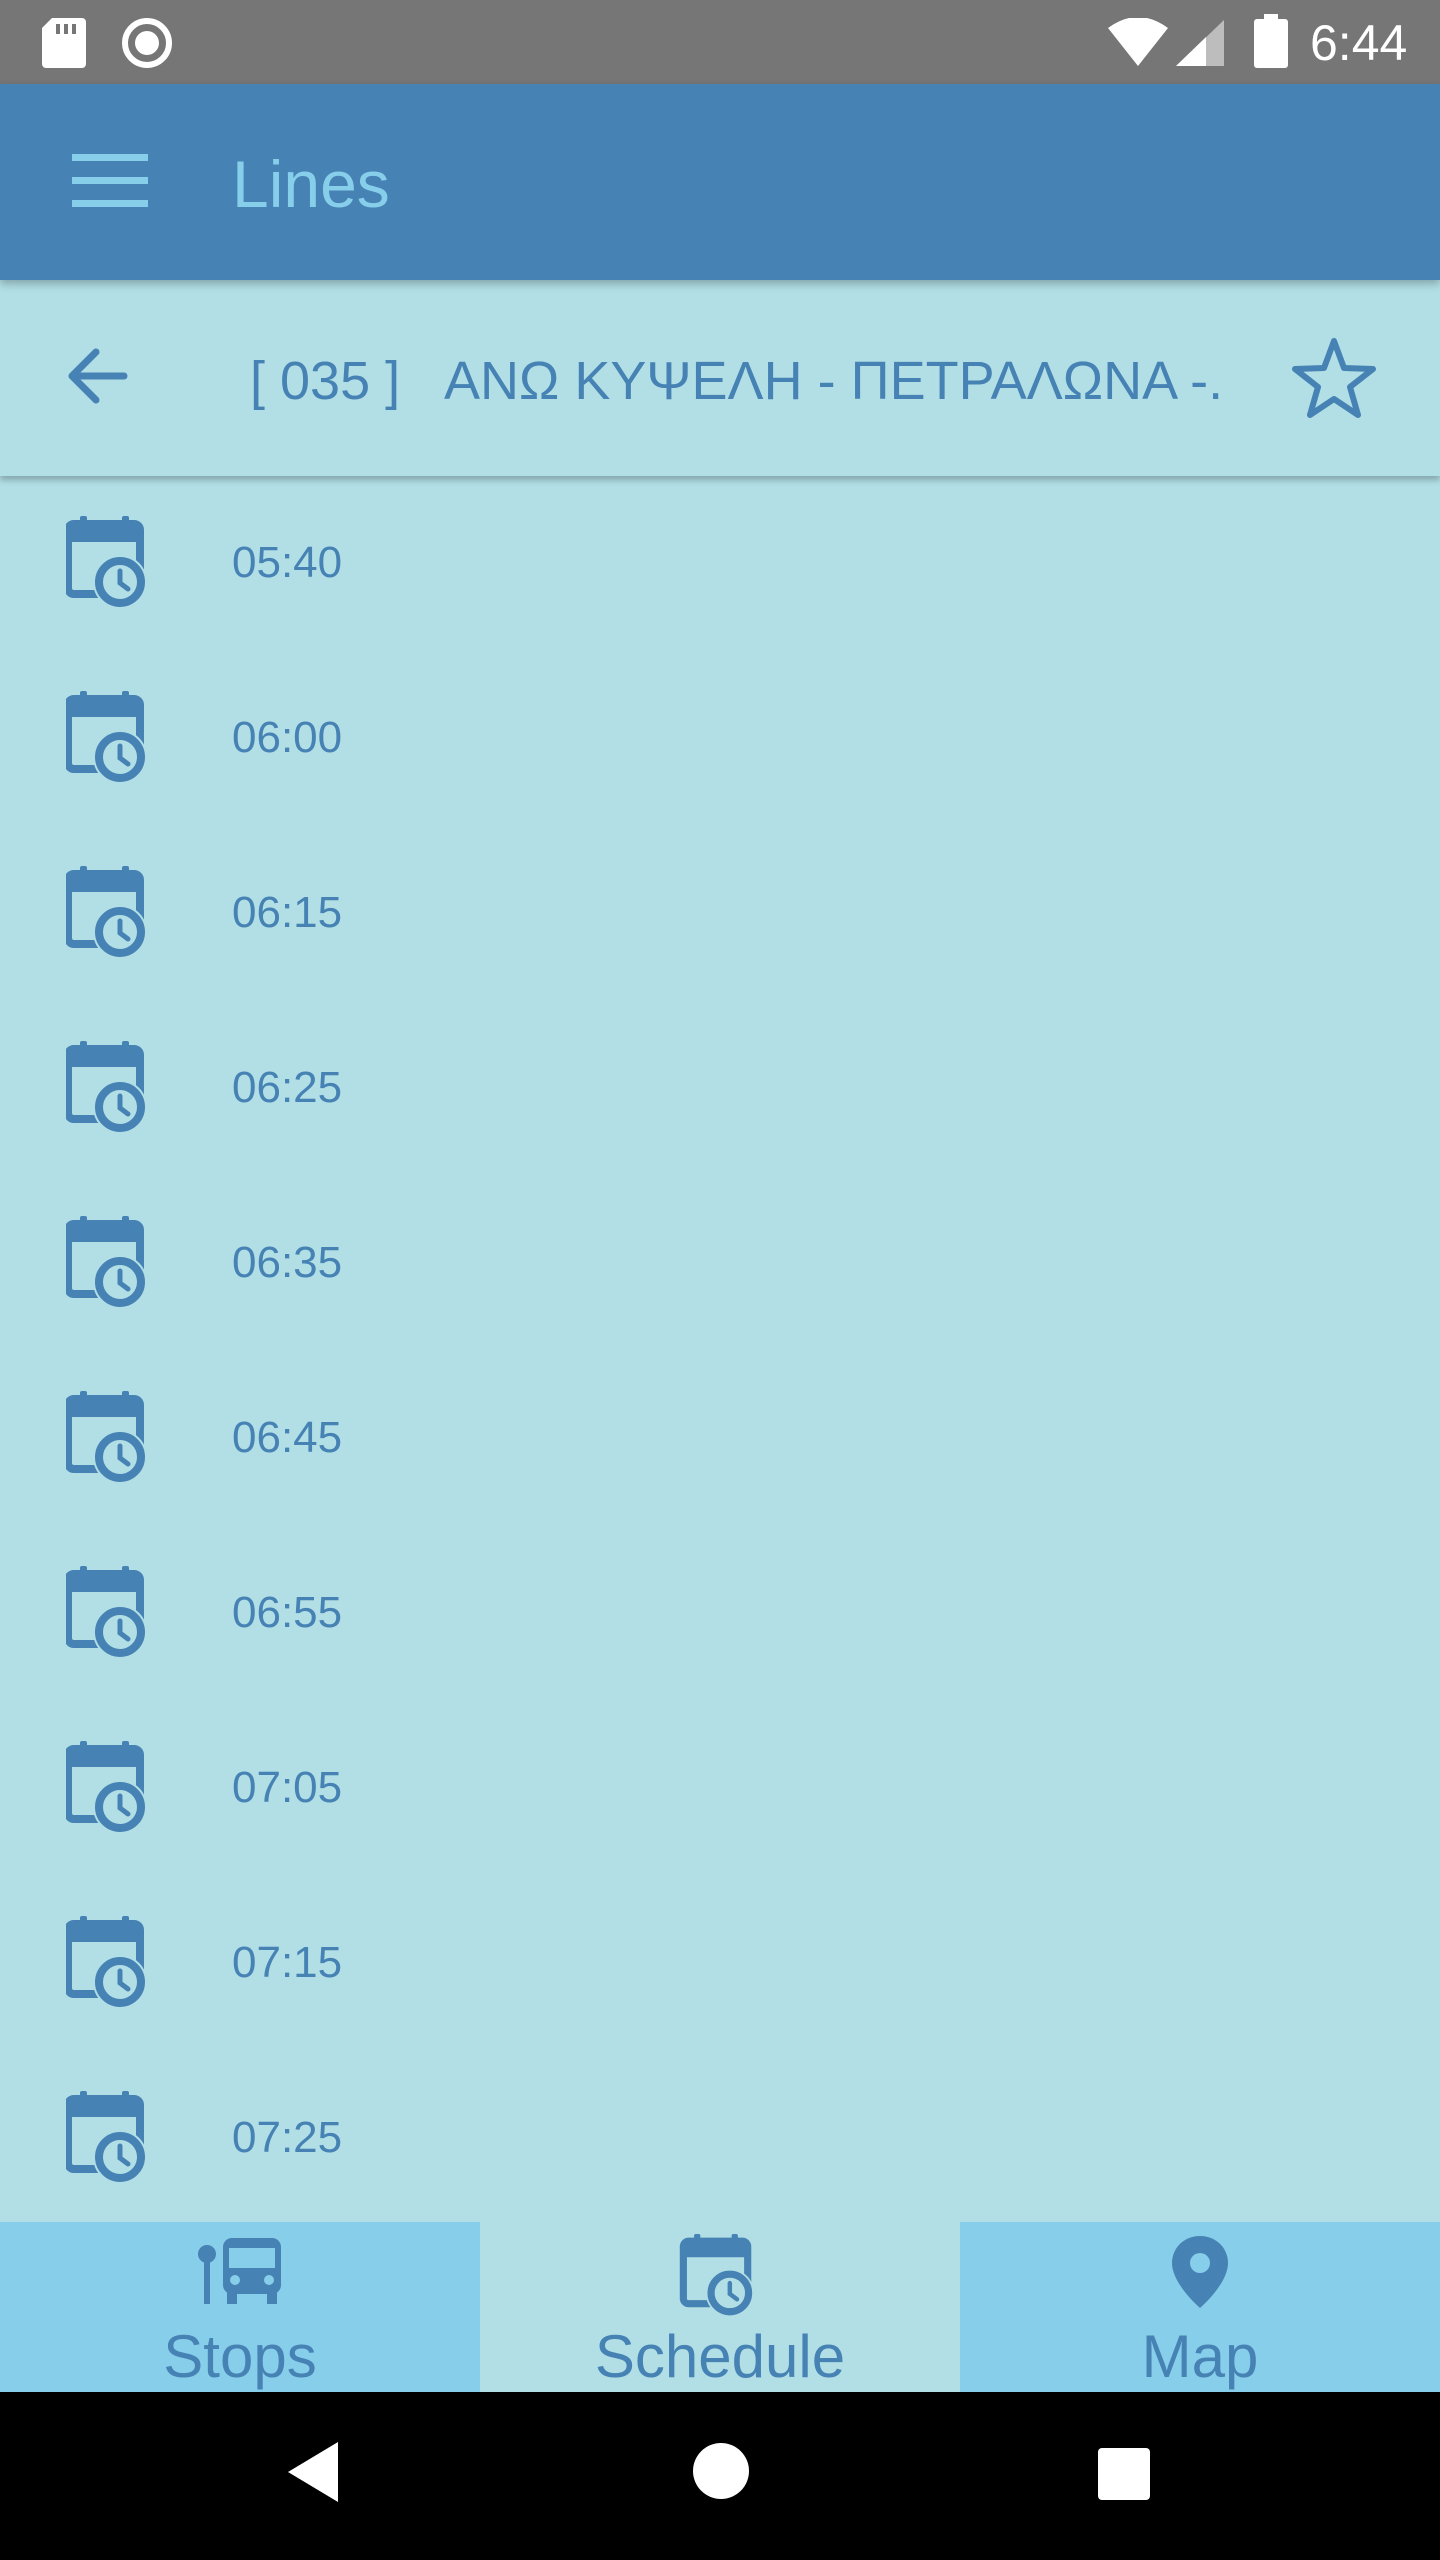  What do you see at coordinates (720, 2136) in the screenshot?
I see `schedule-row: 07:25` at bounding box center [720, 2136].